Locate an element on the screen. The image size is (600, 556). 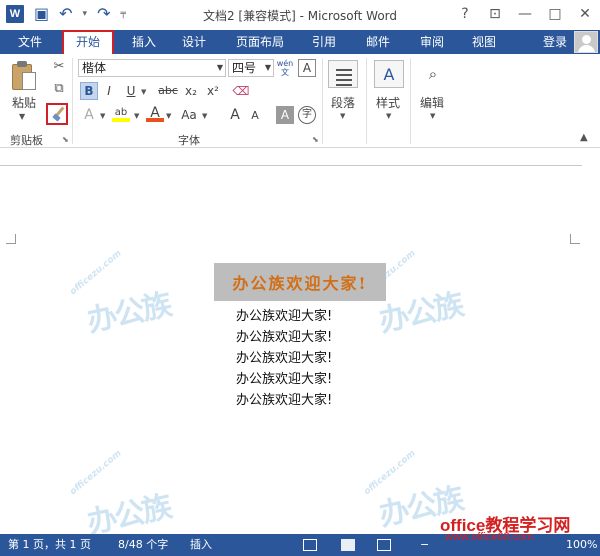
quick-access-toolbar: W ▣ ↶ ▾ ↷ ╤ is located at coordinates (66, 14).